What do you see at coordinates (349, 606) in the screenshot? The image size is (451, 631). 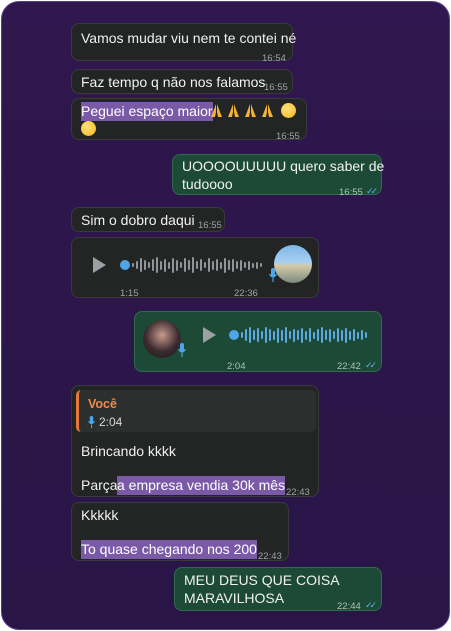 I see `message-time: 22:44` at bounding box center [349, 606].